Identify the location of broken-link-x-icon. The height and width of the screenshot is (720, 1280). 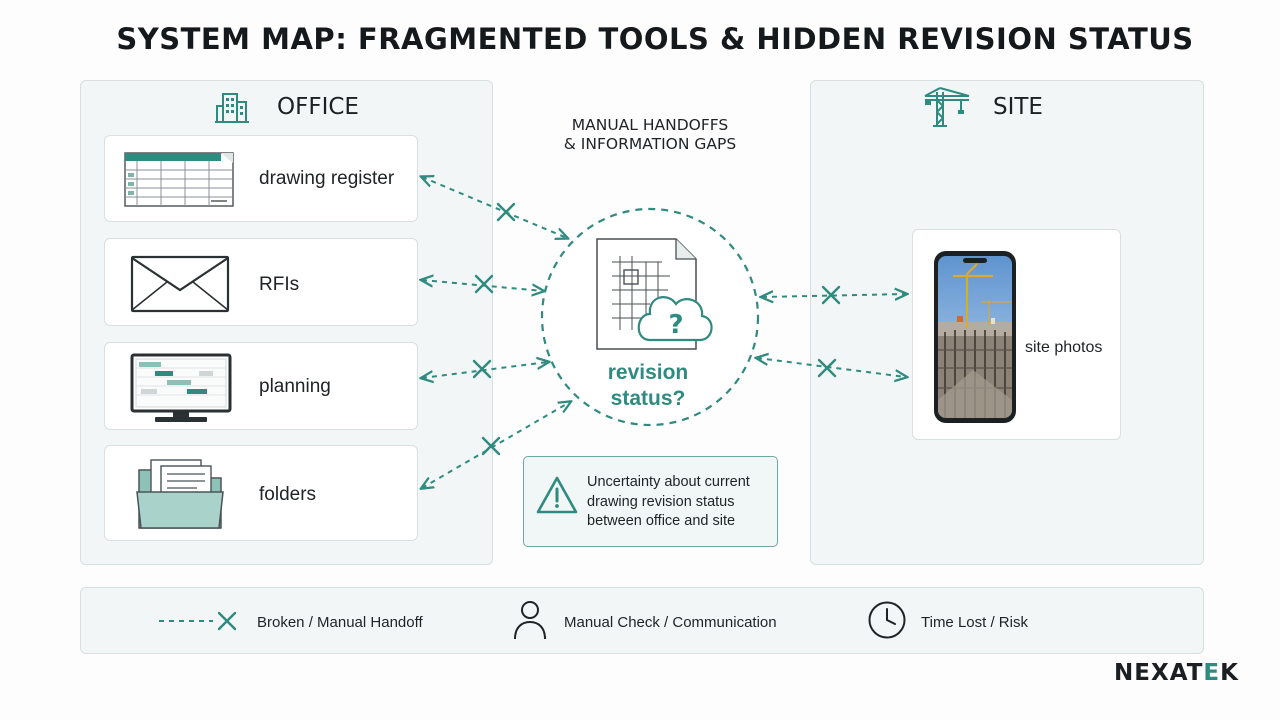
(198, 621).